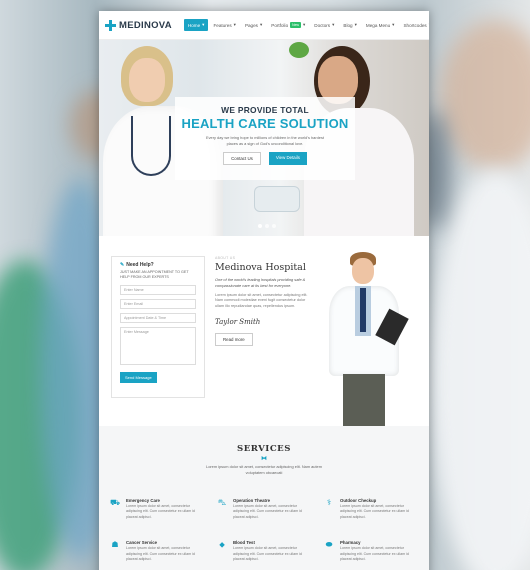  What do you see at coordinates (143, 500) in the screenshot?
I see `service-name: Emergency Care` at bounding box center [143, 500].